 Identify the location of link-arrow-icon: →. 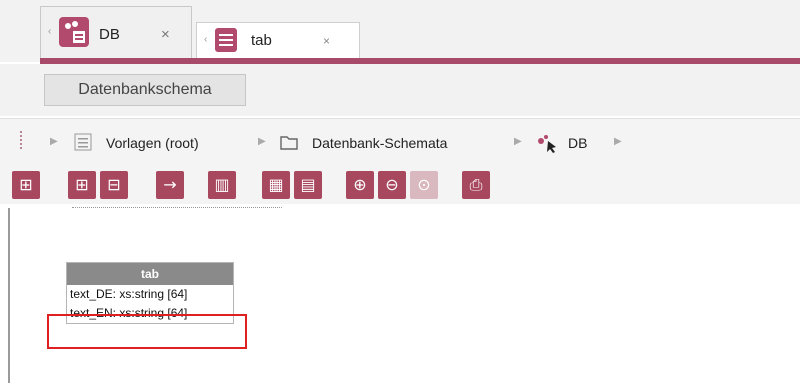
(170, 185).